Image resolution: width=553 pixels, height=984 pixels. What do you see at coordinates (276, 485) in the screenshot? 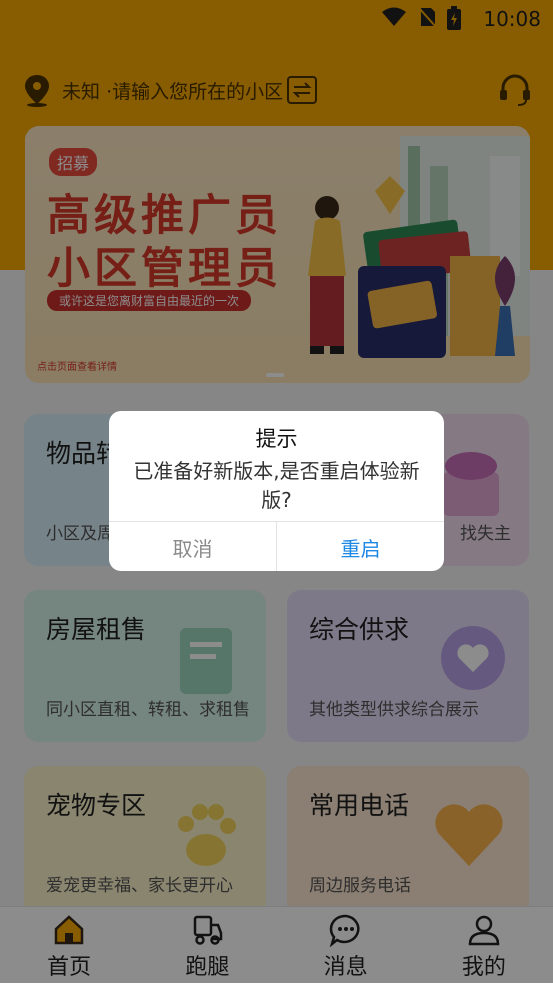
I see `dialog-message: 已准备好新版本,是否重启体验新版?` at bounding box center [276, 485].